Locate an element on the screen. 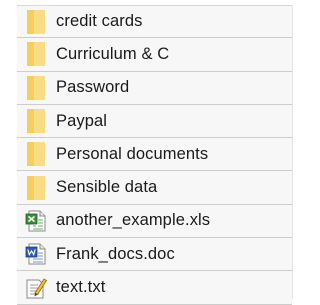 The image size is (320, 305). item-label: Personal documents is located at coordinates (132, 153).